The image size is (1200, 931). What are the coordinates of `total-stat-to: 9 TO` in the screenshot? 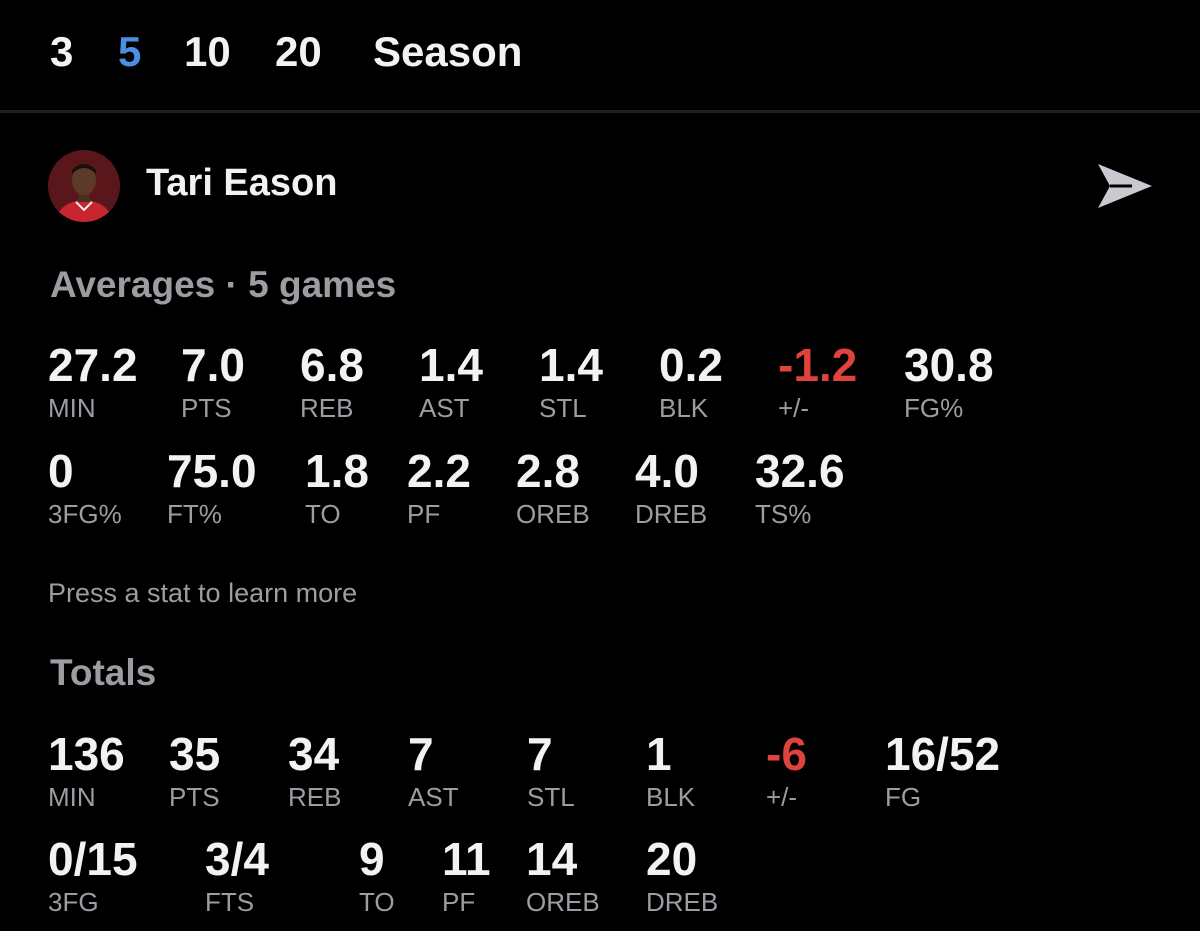 It's located at (377, 876).